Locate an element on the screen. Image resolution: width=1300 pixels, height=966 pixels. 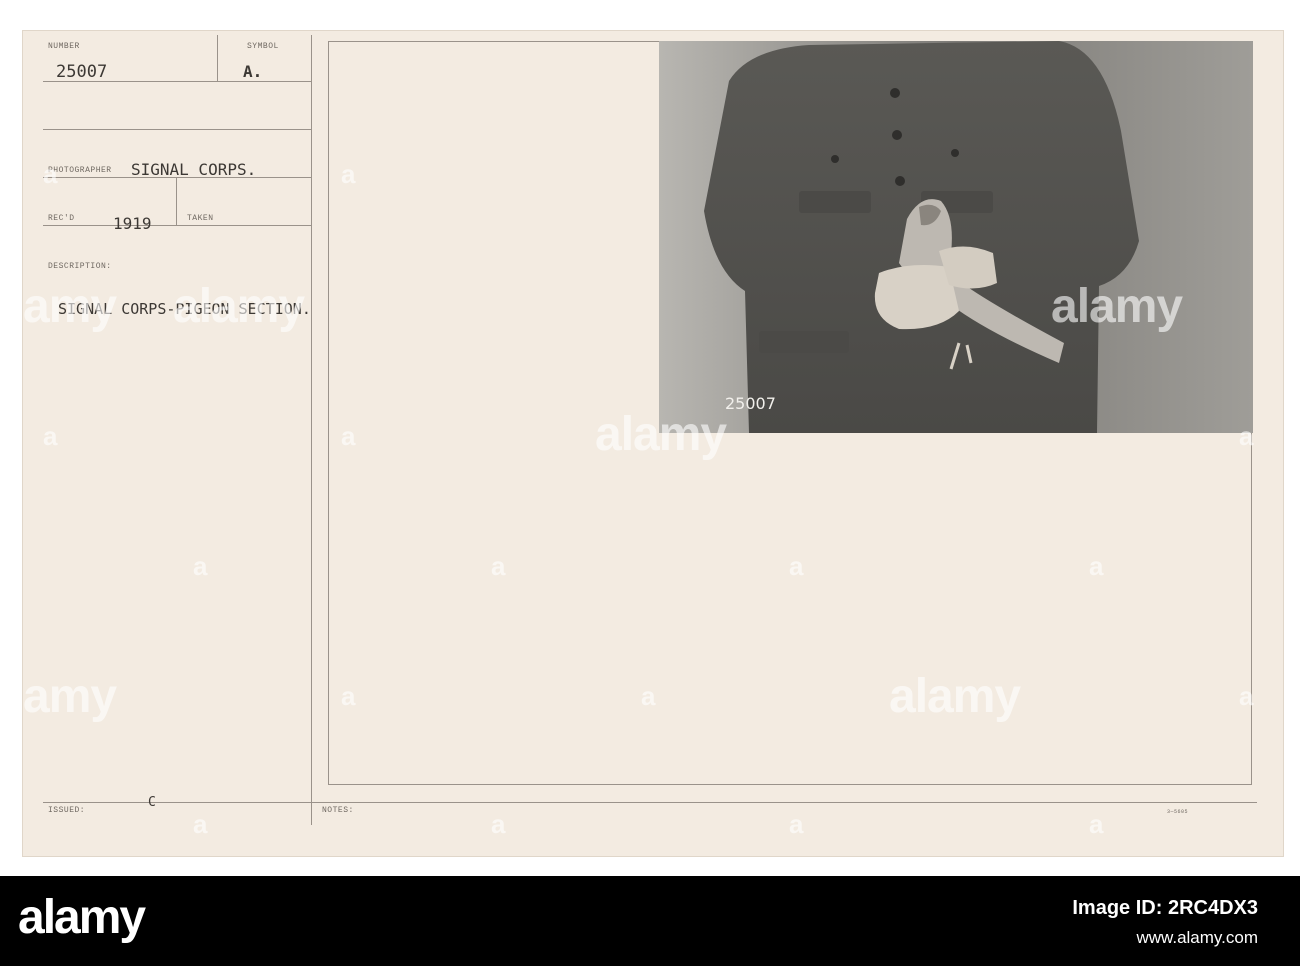
number-label: NUMBER is located at coordinates (64, 46).